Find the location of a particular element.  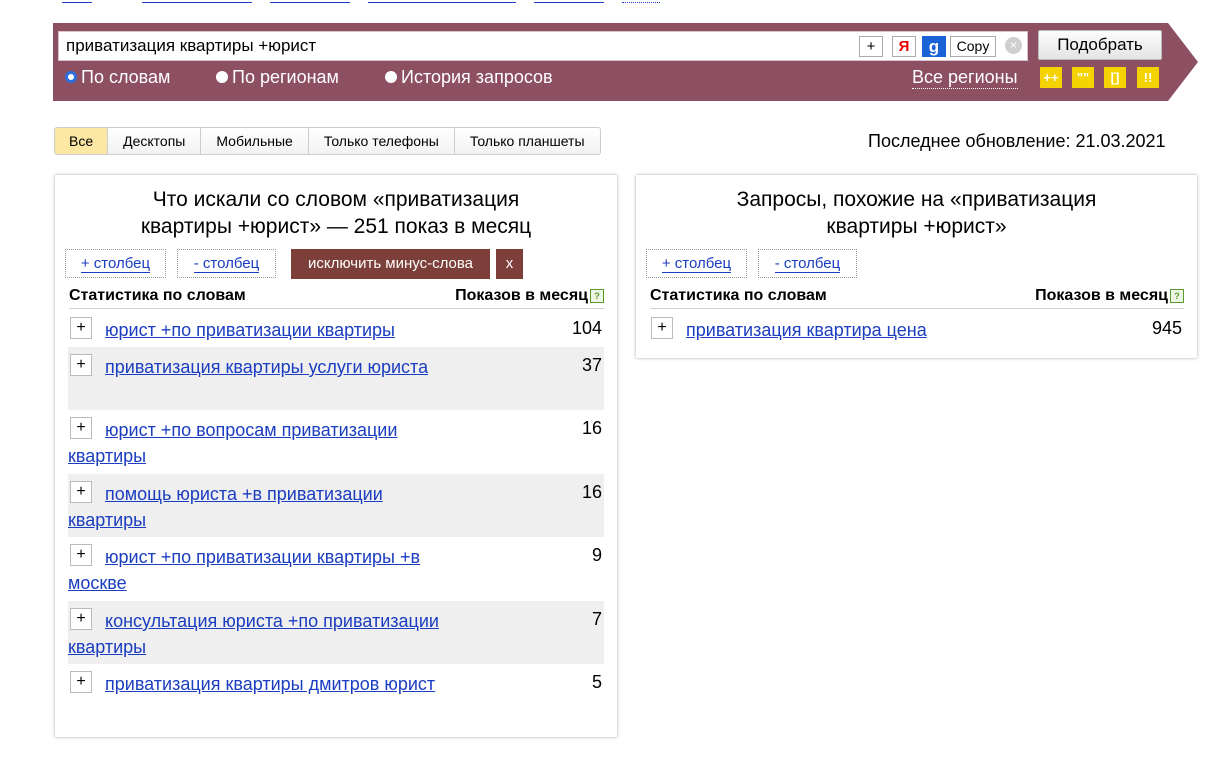

radio-by-words: По словам is located at coordinates (117, 77).